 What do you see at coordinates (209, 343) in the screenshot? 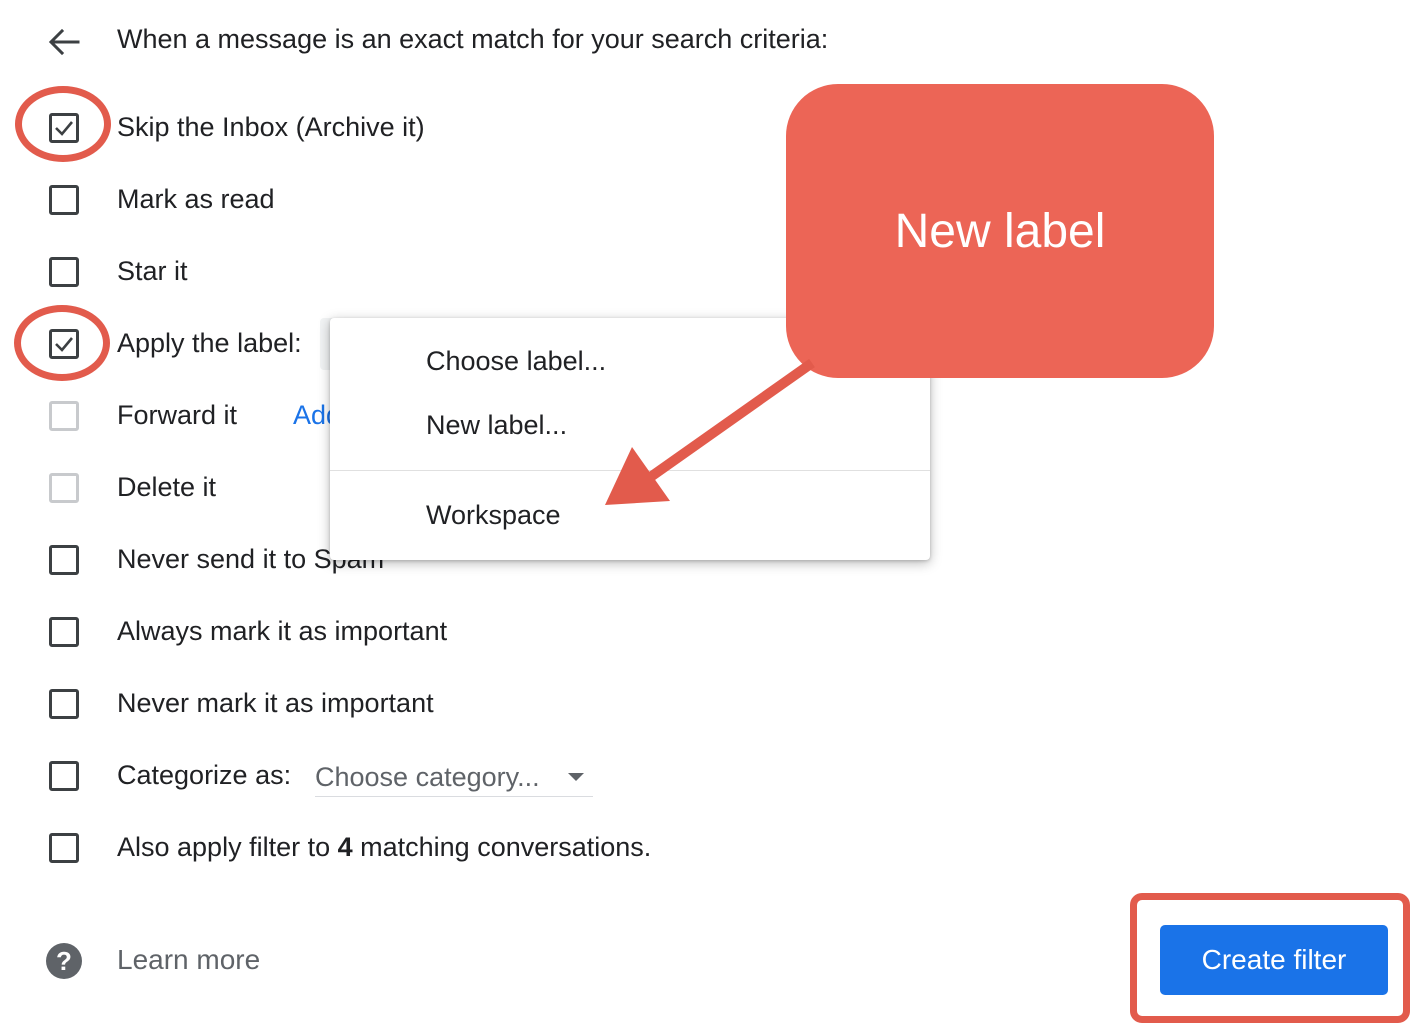
I see `apply-label-label: Apply the label:` at bounding box center [209, 343].